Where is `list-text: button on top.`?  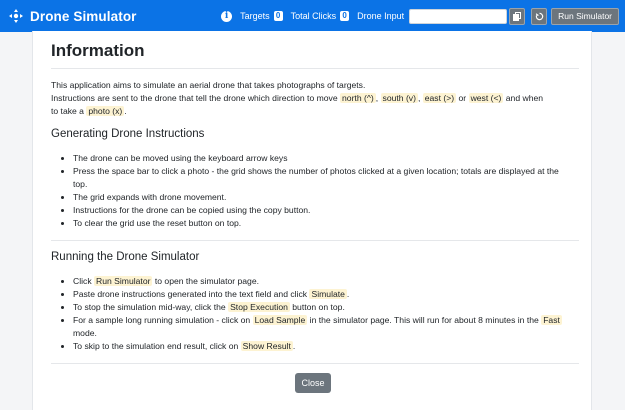 list-text: button on top. is located at coordinates (318, 307).